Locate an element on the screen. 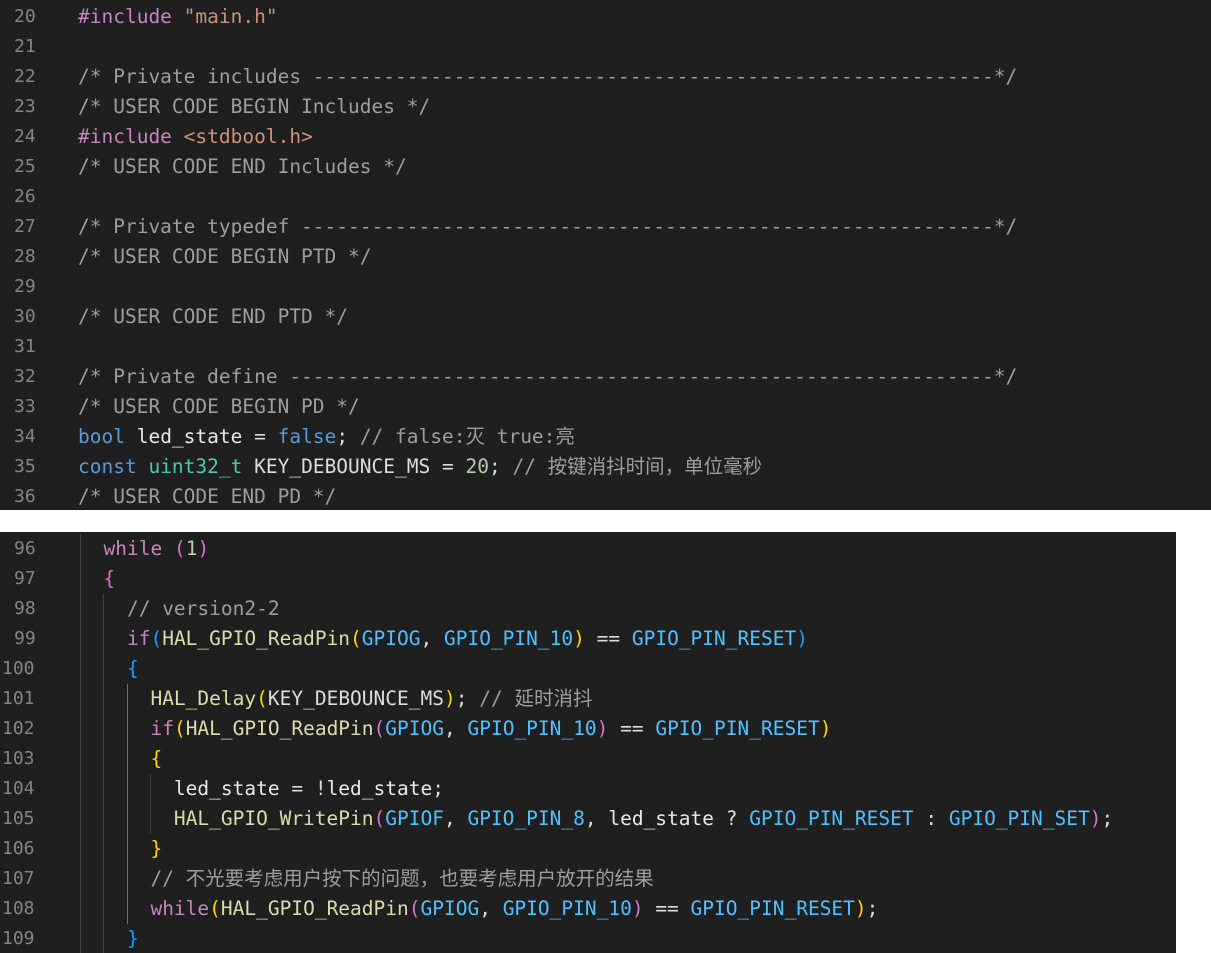 The width and height of the screenshot is (1211, 953). code-token: // false:灭 true:亮 is located at coordinates (467, 436).